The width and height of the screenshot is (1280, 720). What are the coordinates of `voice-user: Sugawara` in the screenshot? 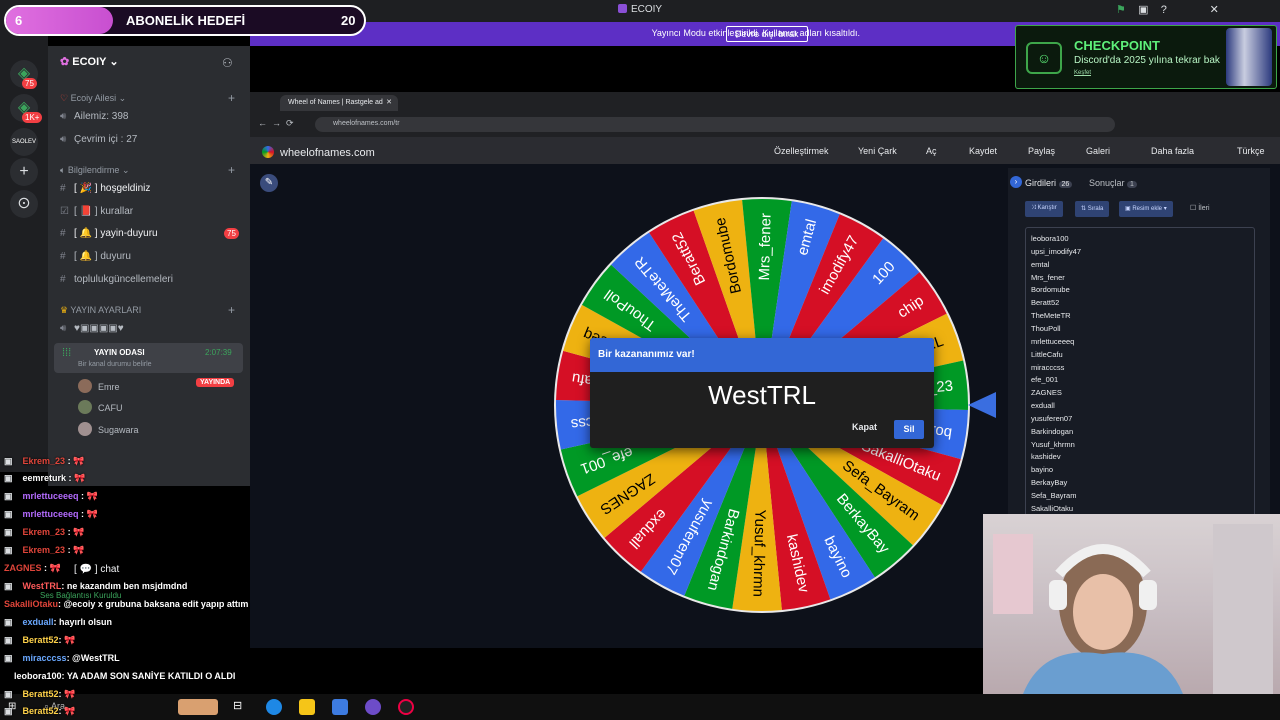 It's located at (108, 429).